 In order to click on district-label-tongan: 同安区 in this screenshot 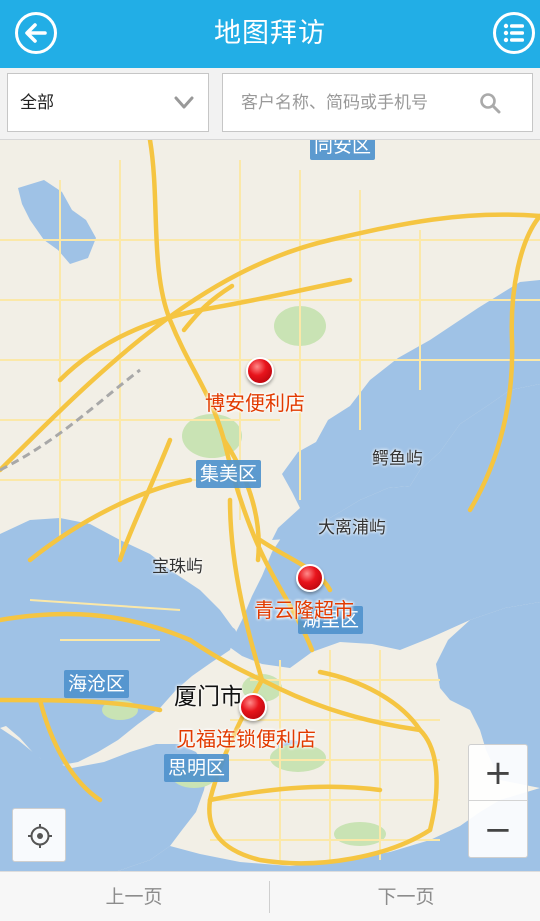, I will do `click(343, 150)`.